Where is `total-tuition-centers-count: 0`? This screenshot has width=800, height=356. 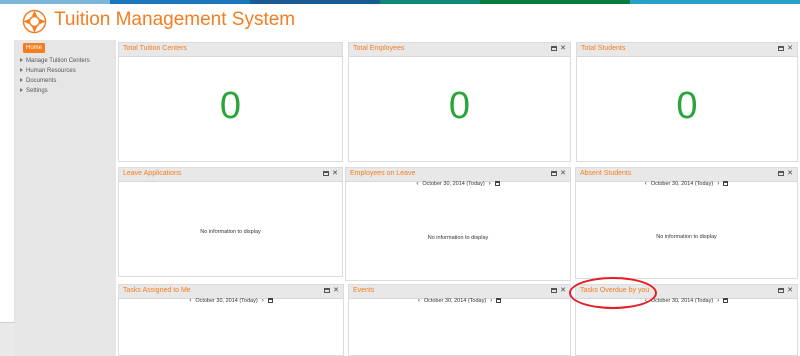
total-tuition-centers-count: 0 is located at coordinates (230, 106).